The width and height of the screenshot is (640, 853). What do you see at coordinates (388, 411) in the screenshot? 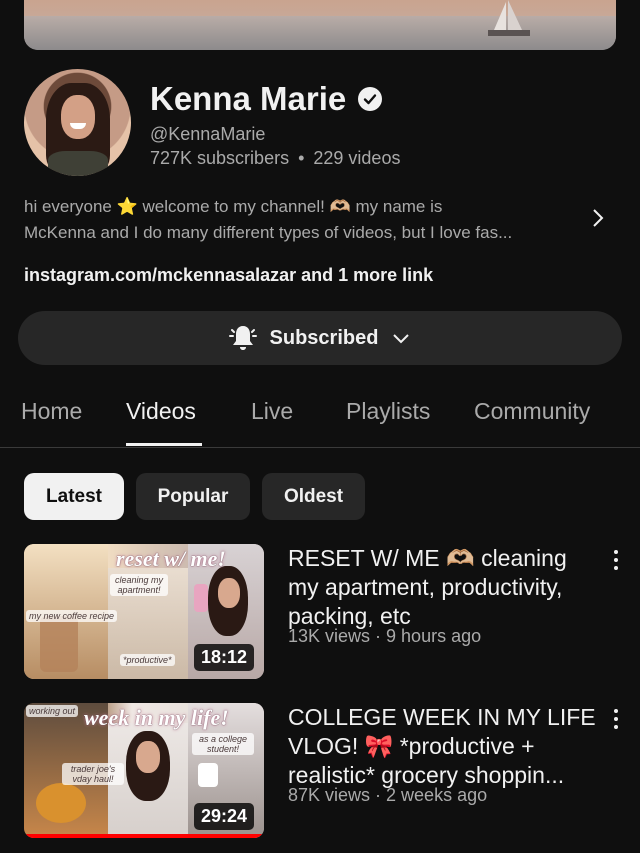
I see `tab-playlists: Playlists` at bounding box center [388, 411].